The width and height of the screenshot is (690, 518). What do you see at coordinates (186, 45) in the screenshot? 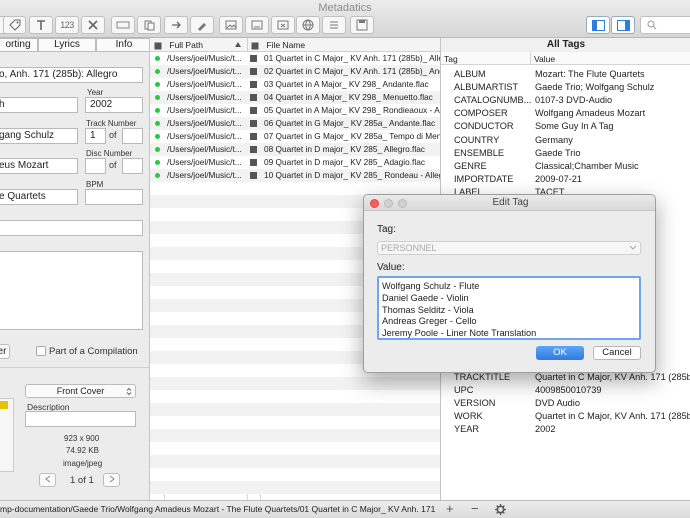
I see `full-path-header-label: Full Path` at bounding box center [186, 45].